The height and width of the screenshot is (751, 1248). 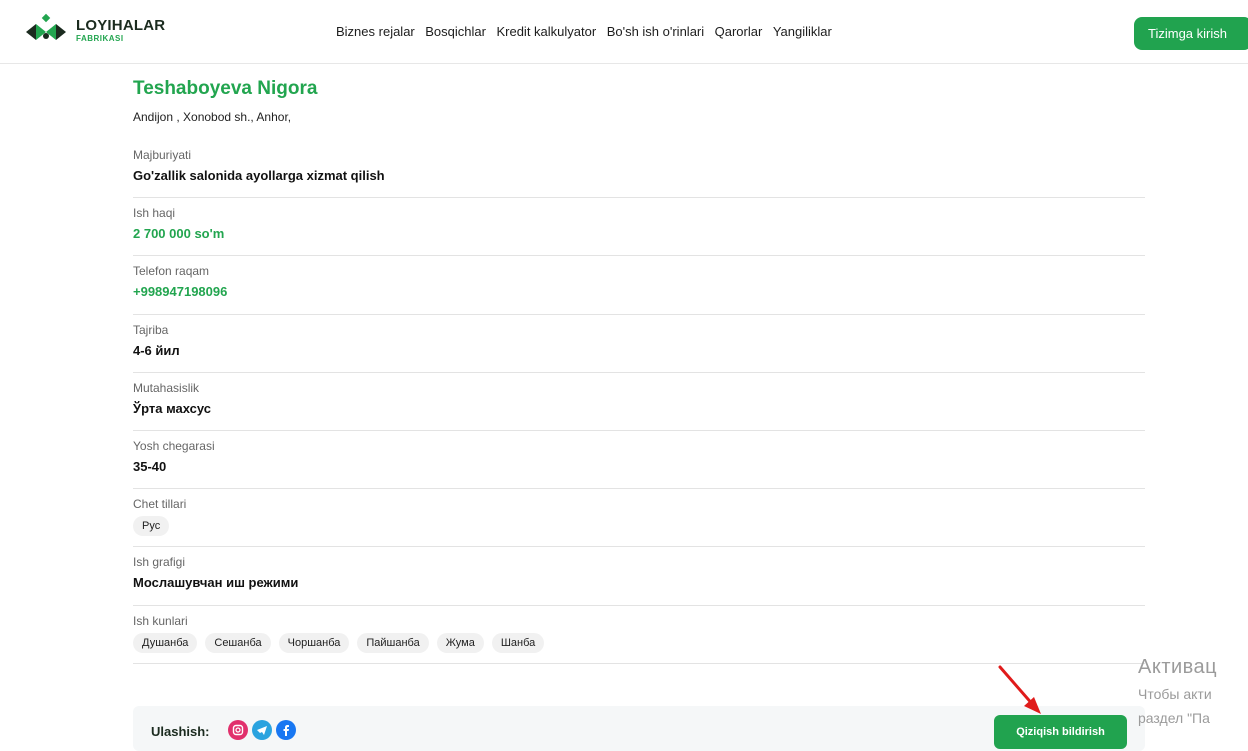 I want to click on nav-qarorlar: Qarorlar, so click(x=739, y=31).